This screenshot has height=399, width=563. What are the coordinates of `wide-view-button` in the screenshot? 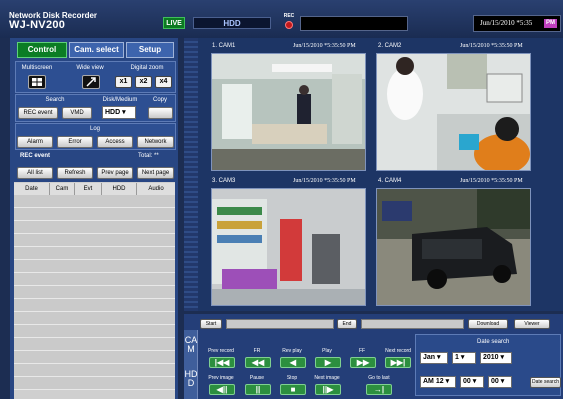 It's located at (91, 82).